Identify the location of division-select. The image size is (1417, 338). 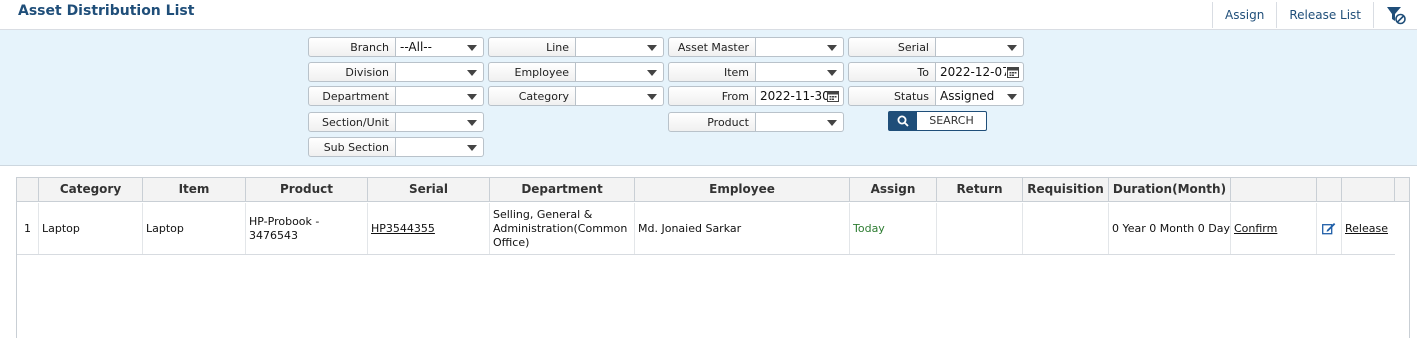
(440, 72).